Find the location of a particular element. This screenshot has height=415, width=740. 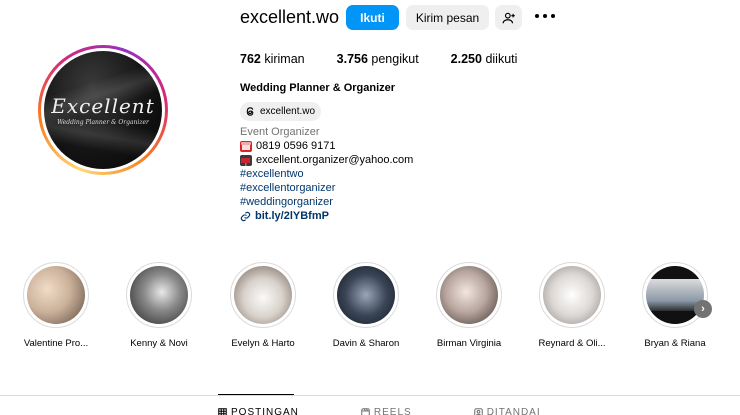

highlight-label: Birman Virginia is located at coordinates (469, 343).